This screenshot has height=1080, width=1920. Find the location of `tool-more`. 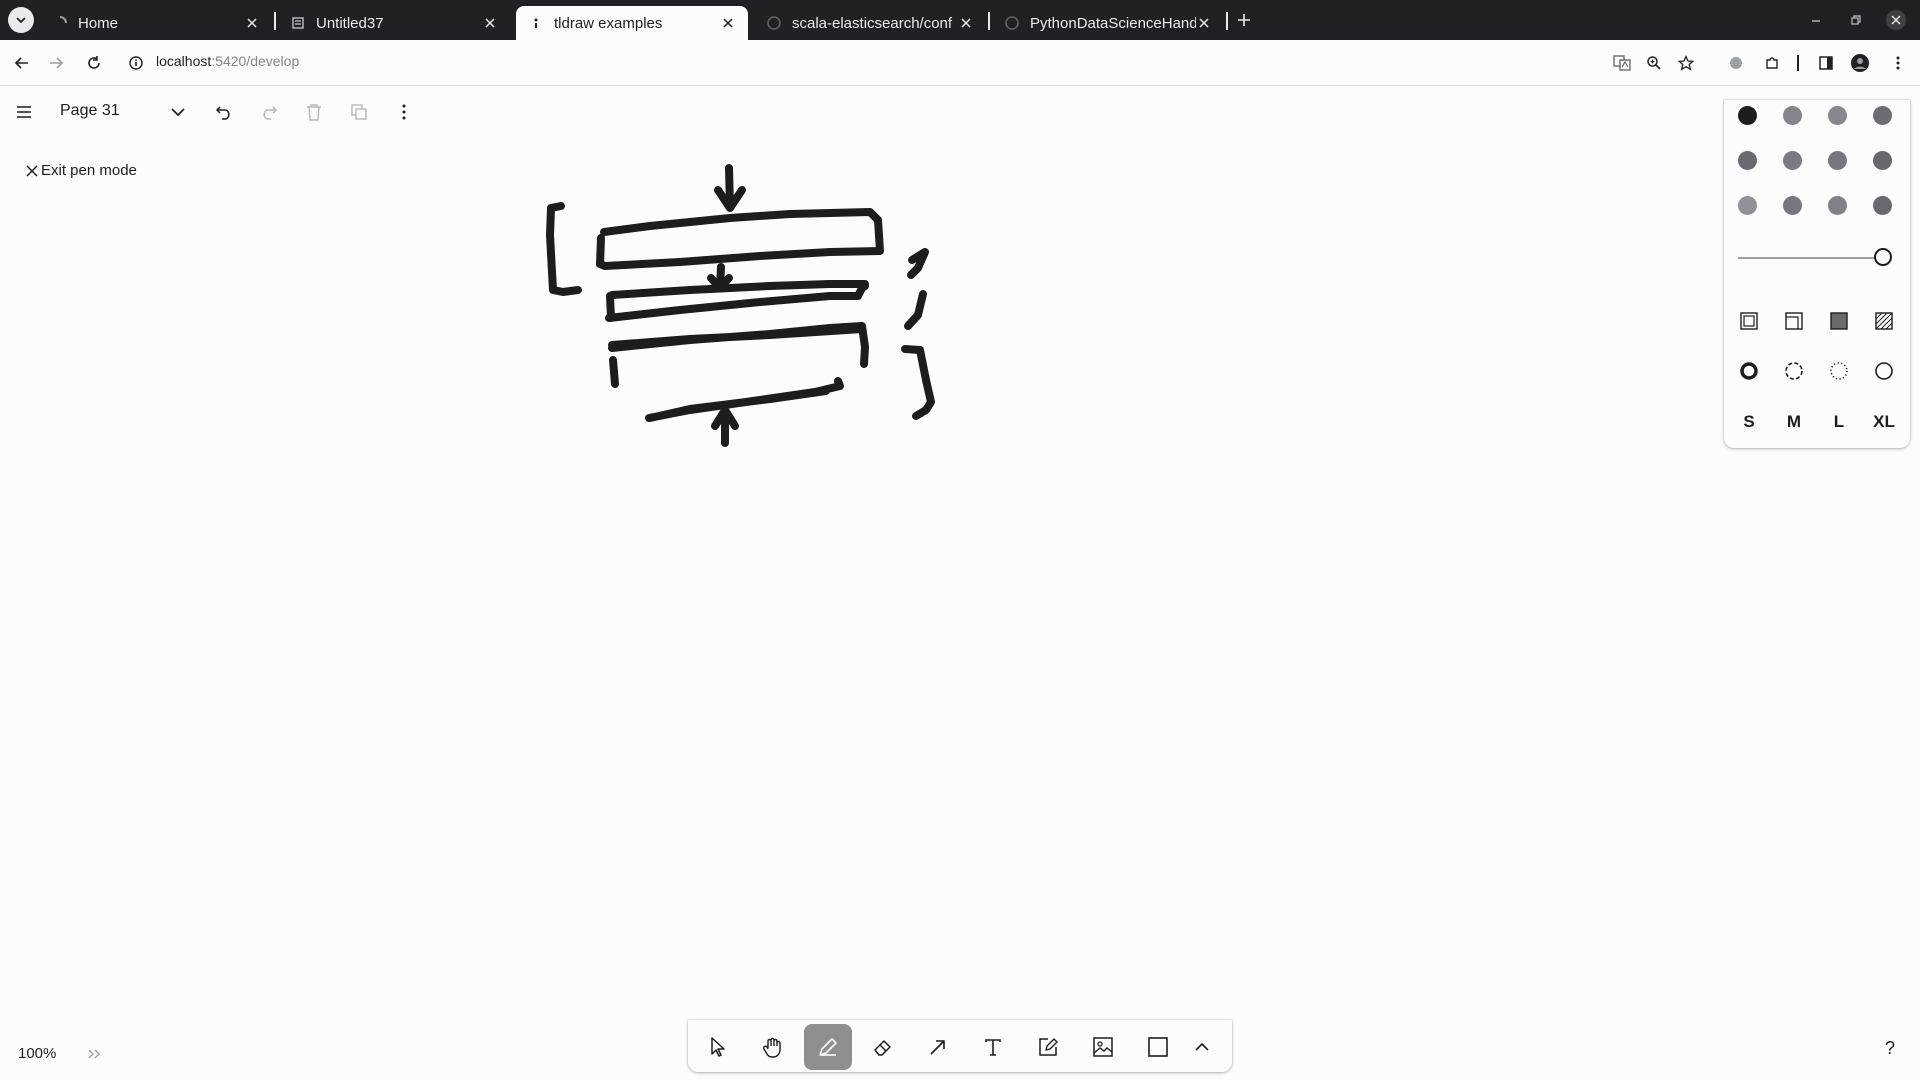

tool-more is located at coordinates (1202, 1047).